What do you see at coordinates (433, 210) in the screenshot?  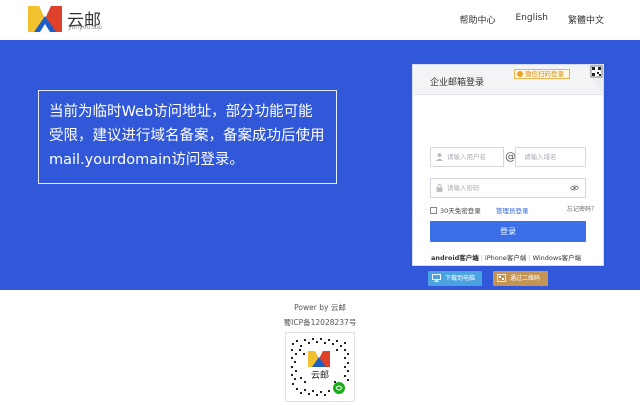 I see `remember-checkbox` at bounding box center [433, 210].